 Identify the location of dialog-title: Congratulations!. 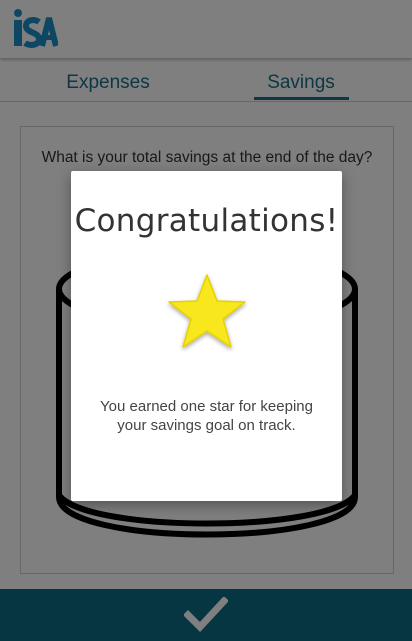
(206, 221).